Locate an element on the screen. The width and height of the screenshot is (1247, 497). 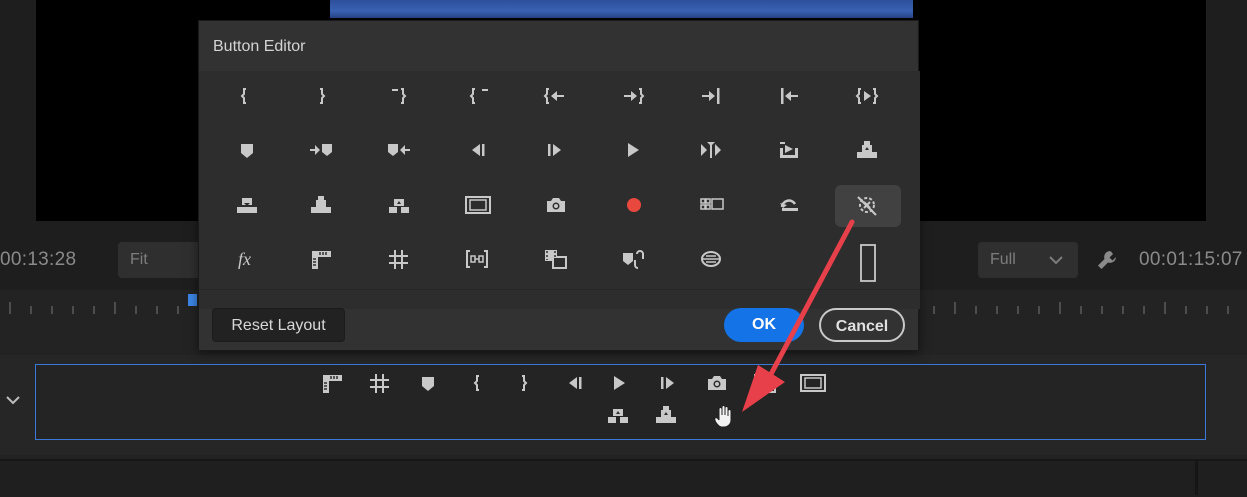
go-to-previous-marker-icon is located at coordinates (399, 150).